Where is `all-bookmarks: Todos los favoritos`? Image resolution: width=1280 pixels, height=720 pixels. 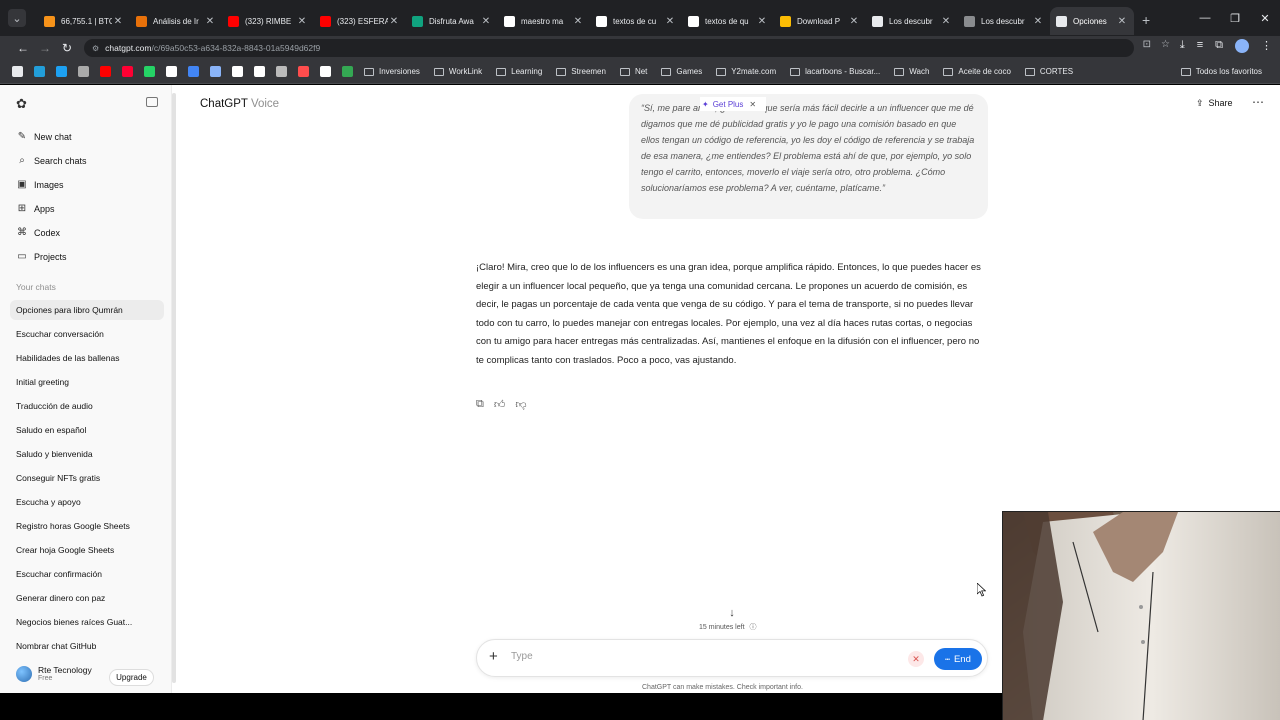
all-bookmarks: Todos los favoritos is located at coordinates (1228, 71).